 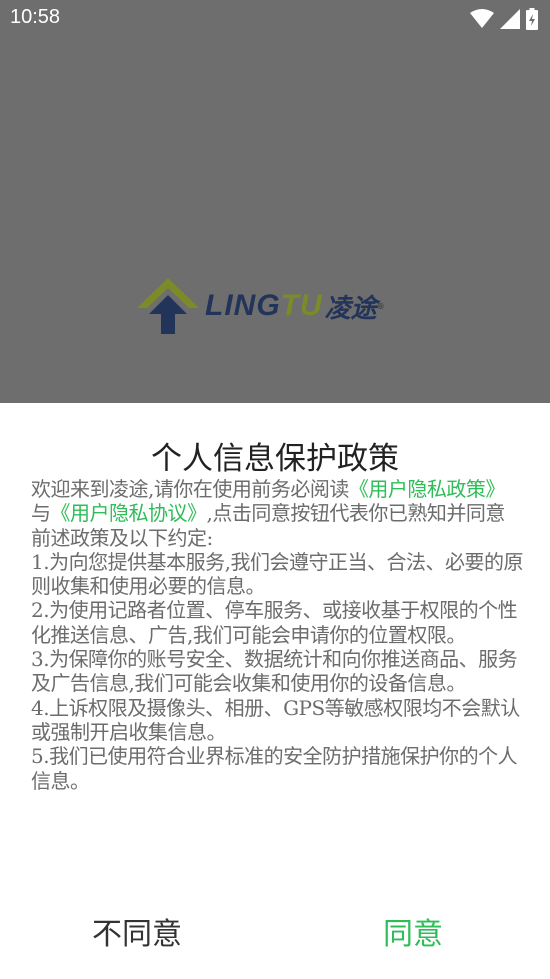 I want to click on status-time: 10:58, so click(x=35, y=17).